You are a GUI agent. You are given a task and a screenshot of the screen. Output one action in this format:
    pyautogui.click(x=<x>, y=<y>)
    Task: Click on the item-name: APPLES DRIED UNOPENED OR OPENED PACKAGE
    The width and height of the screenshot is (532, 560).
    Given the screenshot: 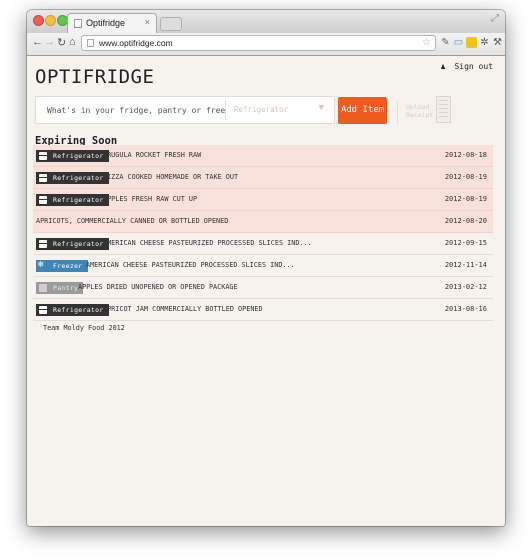 What is the action you would take?
    pyautogui.click(x=158, y=287)
    